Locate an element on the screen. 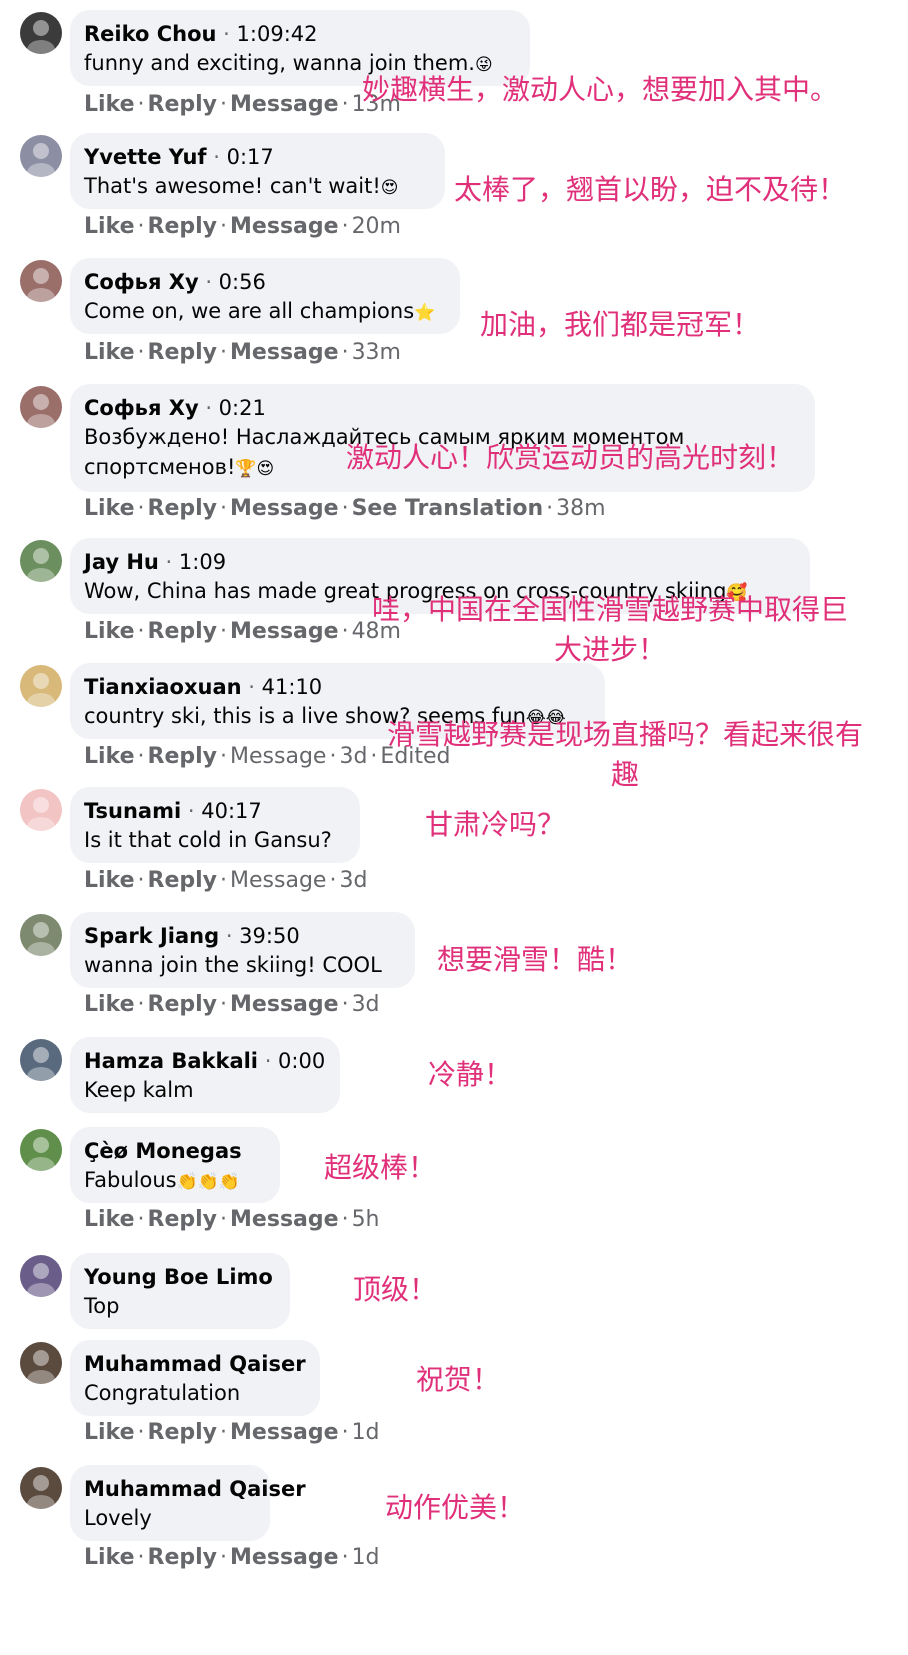 Image resolution: width=908 pixels, height=1655 pixels. video-timestamp: 0:17 is located at coordinates (250, 157).